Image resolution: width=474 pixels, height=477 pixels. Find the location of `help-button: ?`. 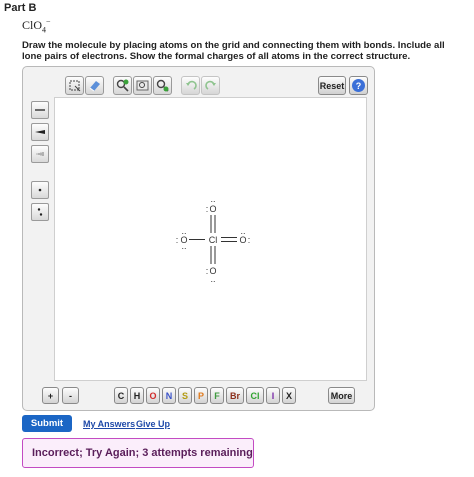

help-button: ? is located at coordinates (358, 85).